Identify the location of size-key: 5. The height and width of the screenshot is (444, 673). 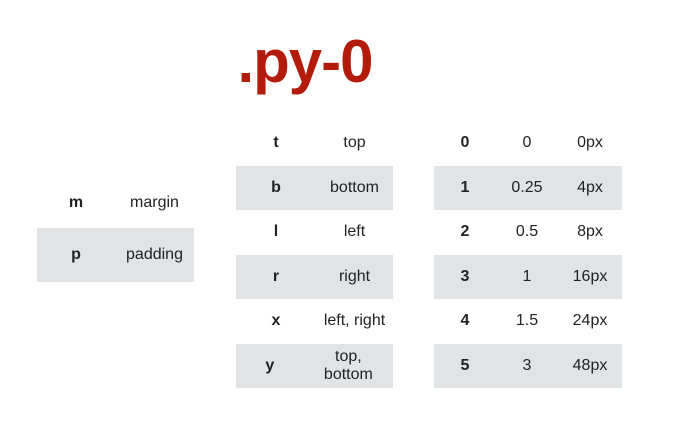
(465, 365).